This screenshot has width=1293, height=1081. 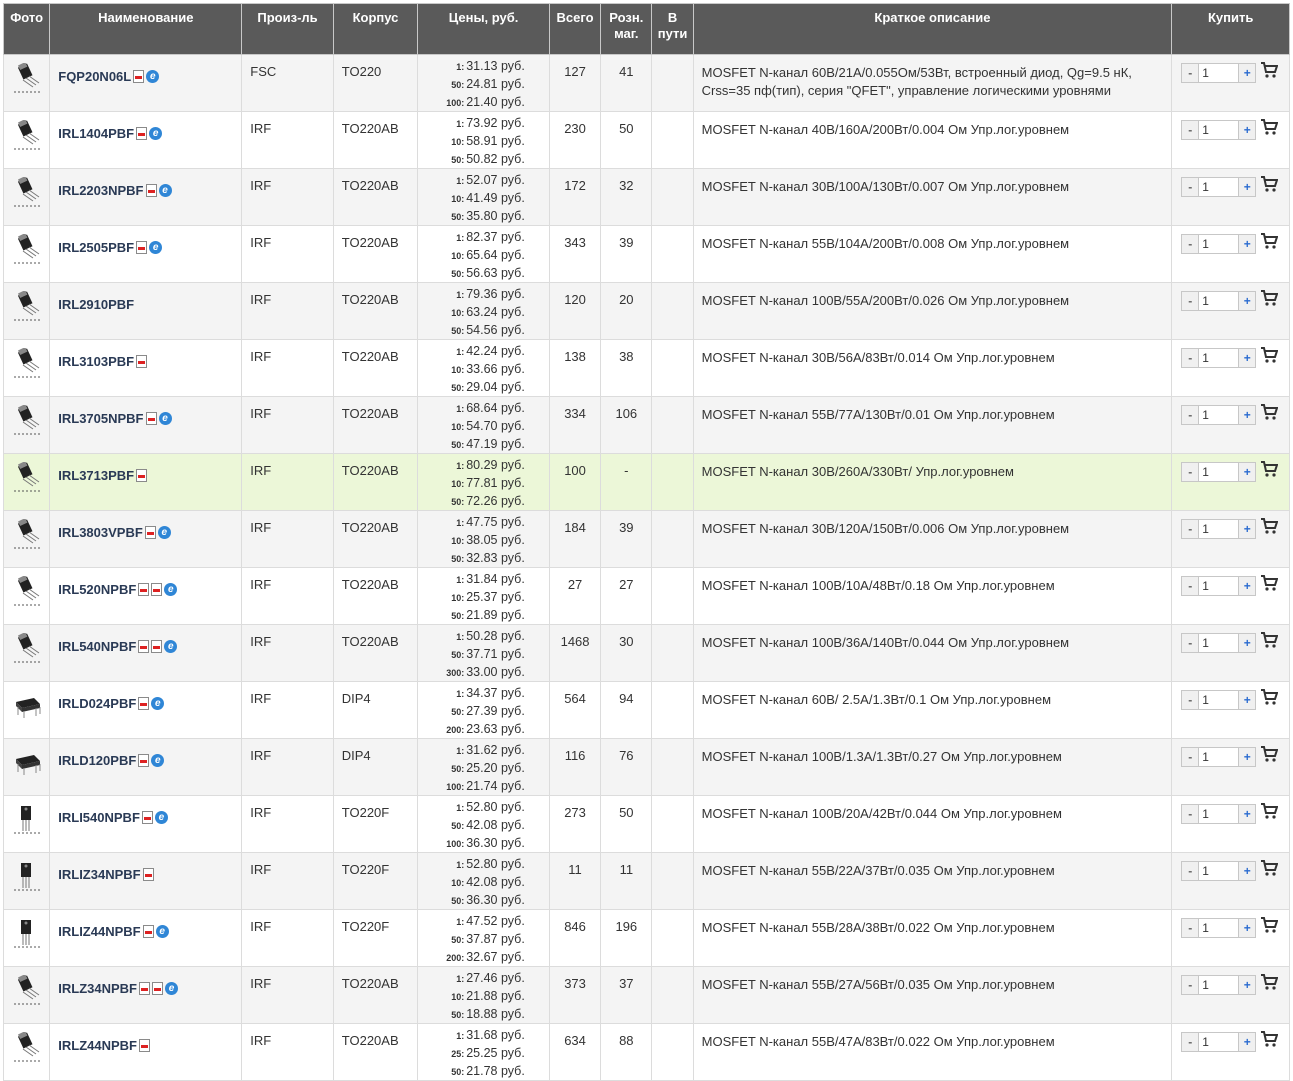 I want to click on part-number-link: IRLD024PBF, so click(x=97, y=703).